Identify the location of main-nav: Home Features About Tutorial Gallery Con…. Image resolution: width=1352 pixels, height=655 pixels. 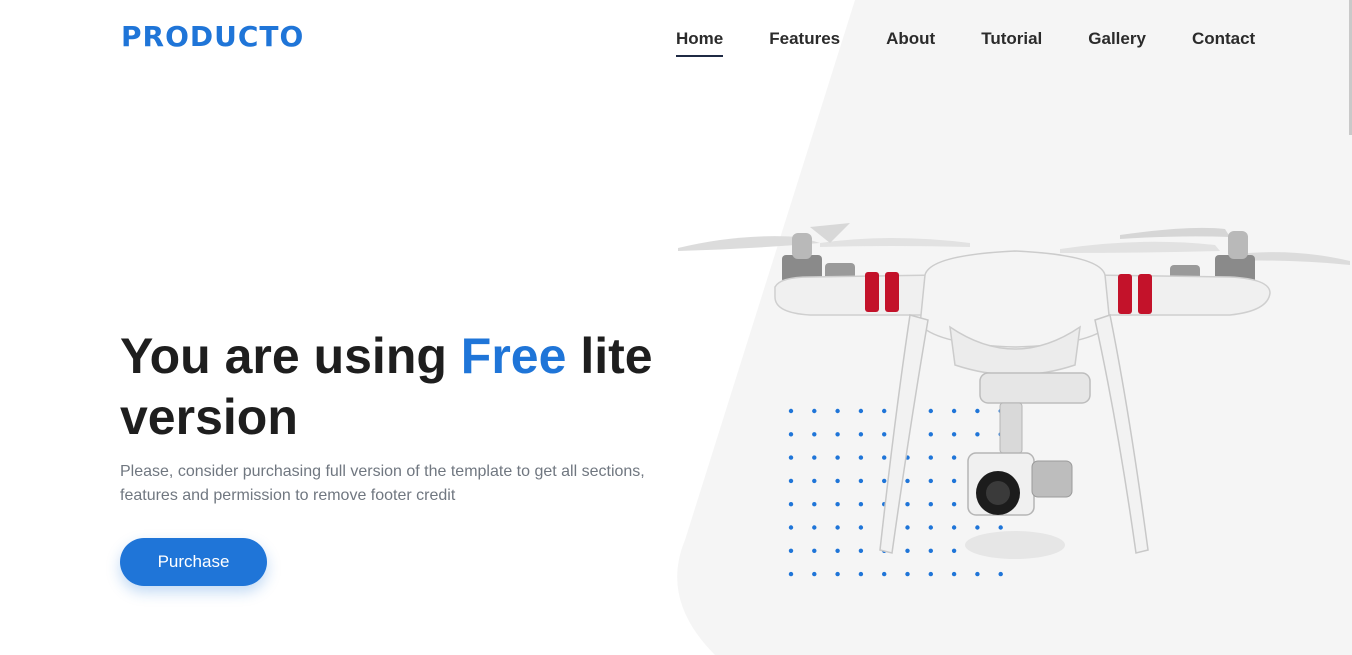
(988, 43).